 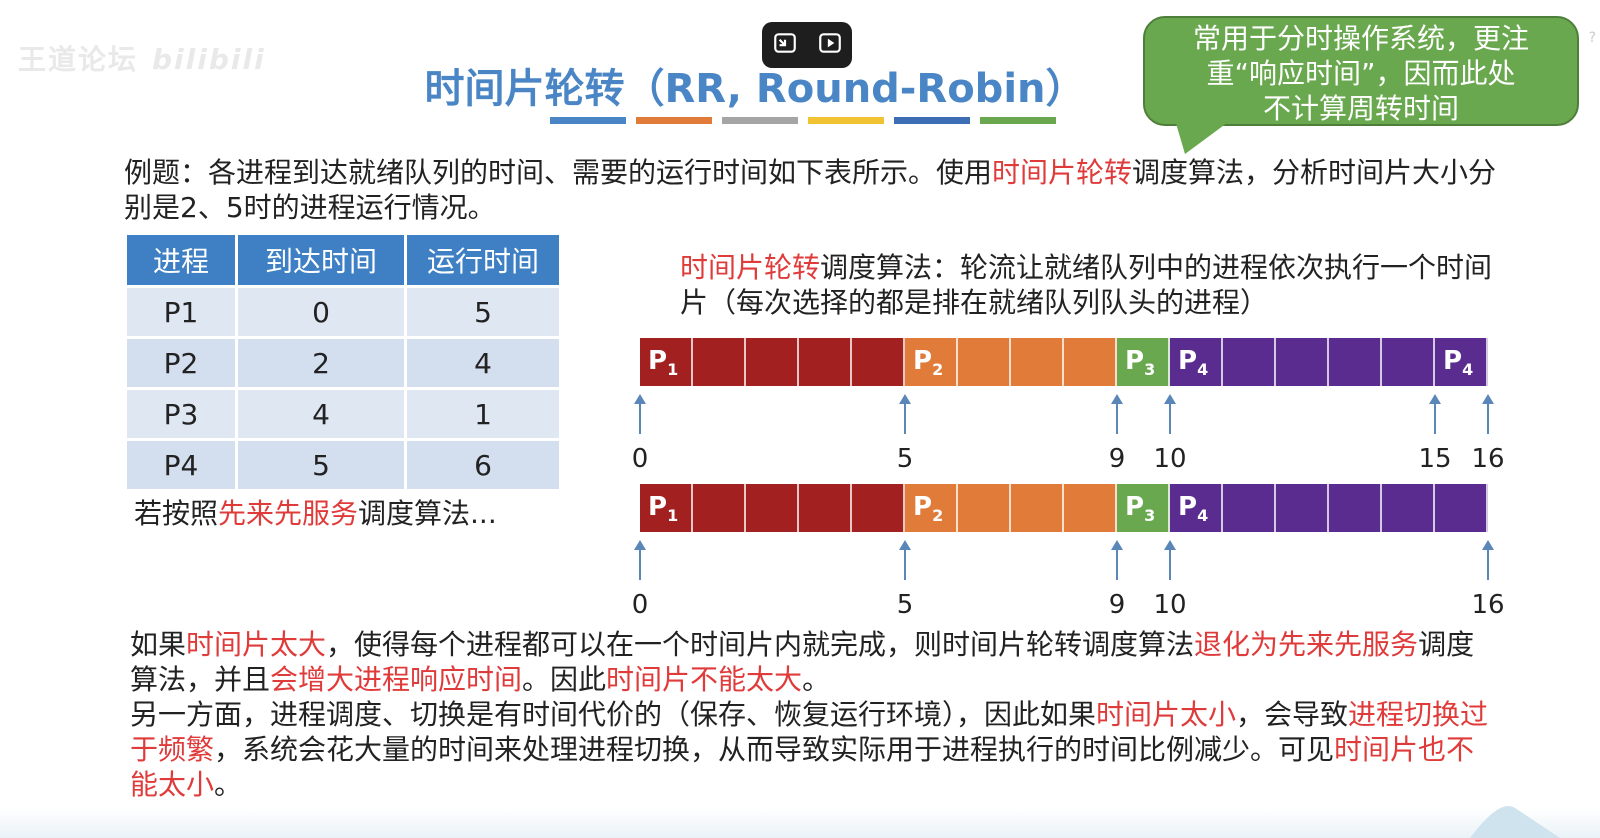 I want to click on table-header: 运行时间, so click(x=483, y=260).